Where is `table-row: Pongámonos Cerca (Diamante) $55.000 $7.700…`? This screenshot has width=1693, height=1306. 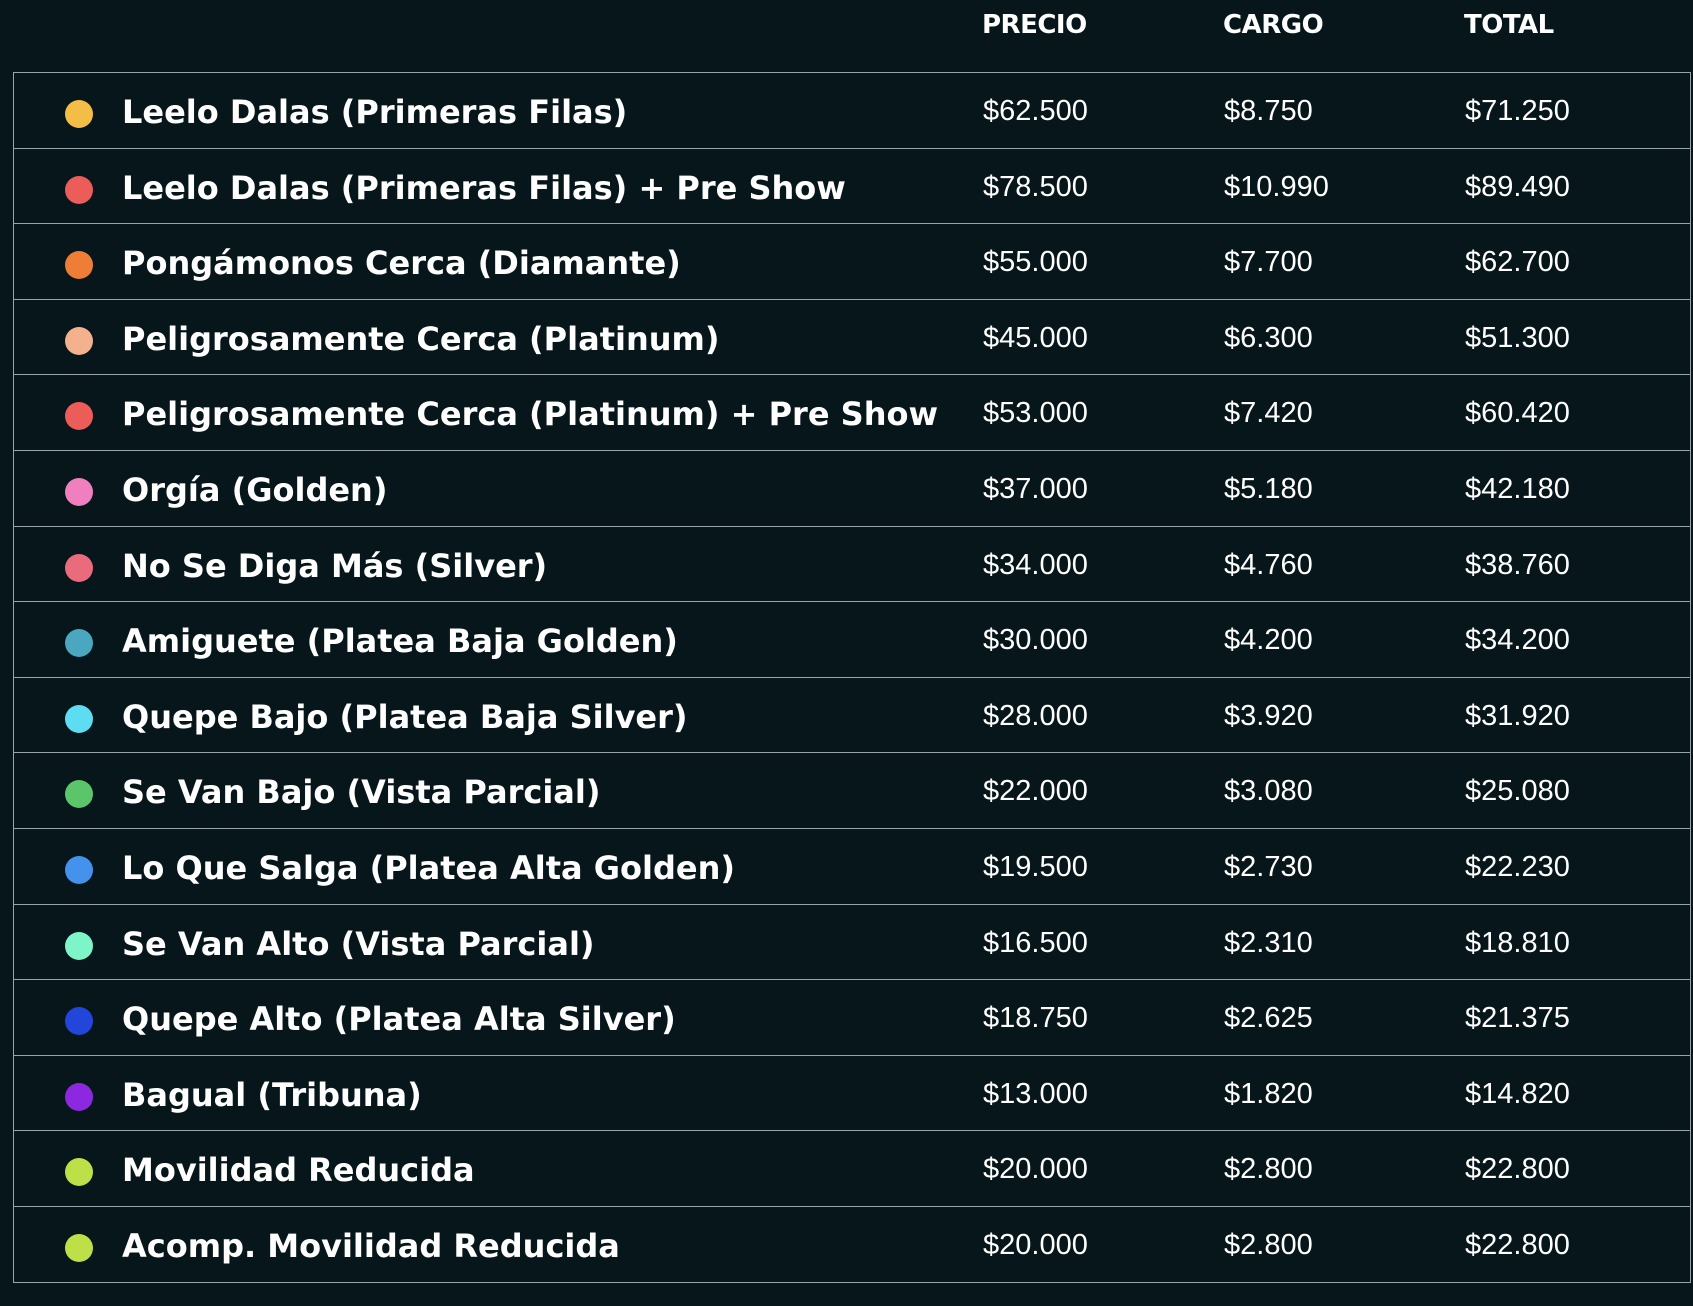 table-row: Pongámonos Cerca (Diamante) $55.000 $7.700… is located at coordinates (852, 262).